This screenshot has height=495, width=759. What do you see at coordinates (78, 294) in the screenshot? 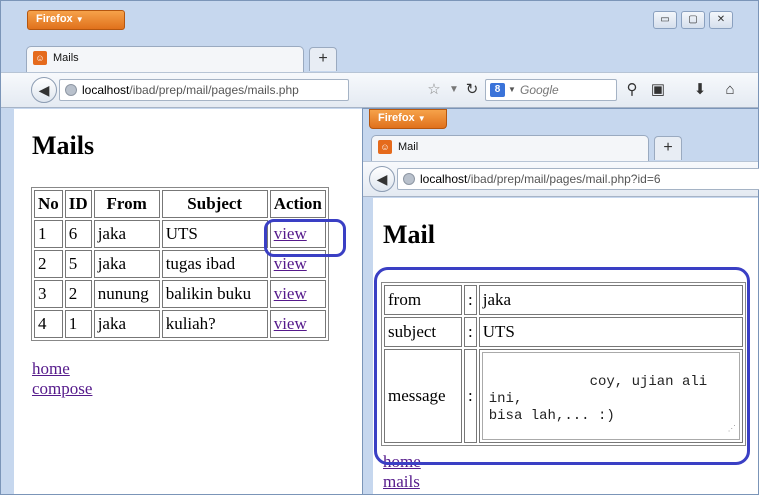
I see `cell-id: 2` at bounding box center [78, 294].